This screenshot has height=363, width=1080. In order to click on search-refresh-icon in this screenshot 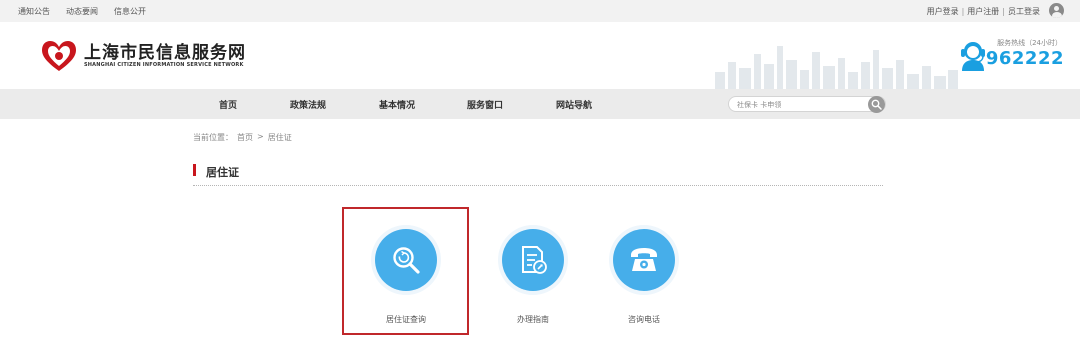, I will do `click(406, 260)`.